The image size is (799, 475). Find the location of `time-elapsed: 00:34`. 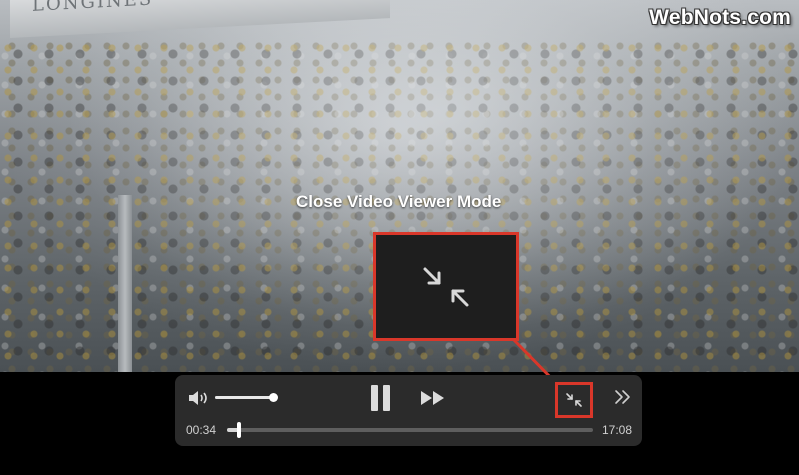

time-elapsed: 00:34 is located at coordinates (201, 430).